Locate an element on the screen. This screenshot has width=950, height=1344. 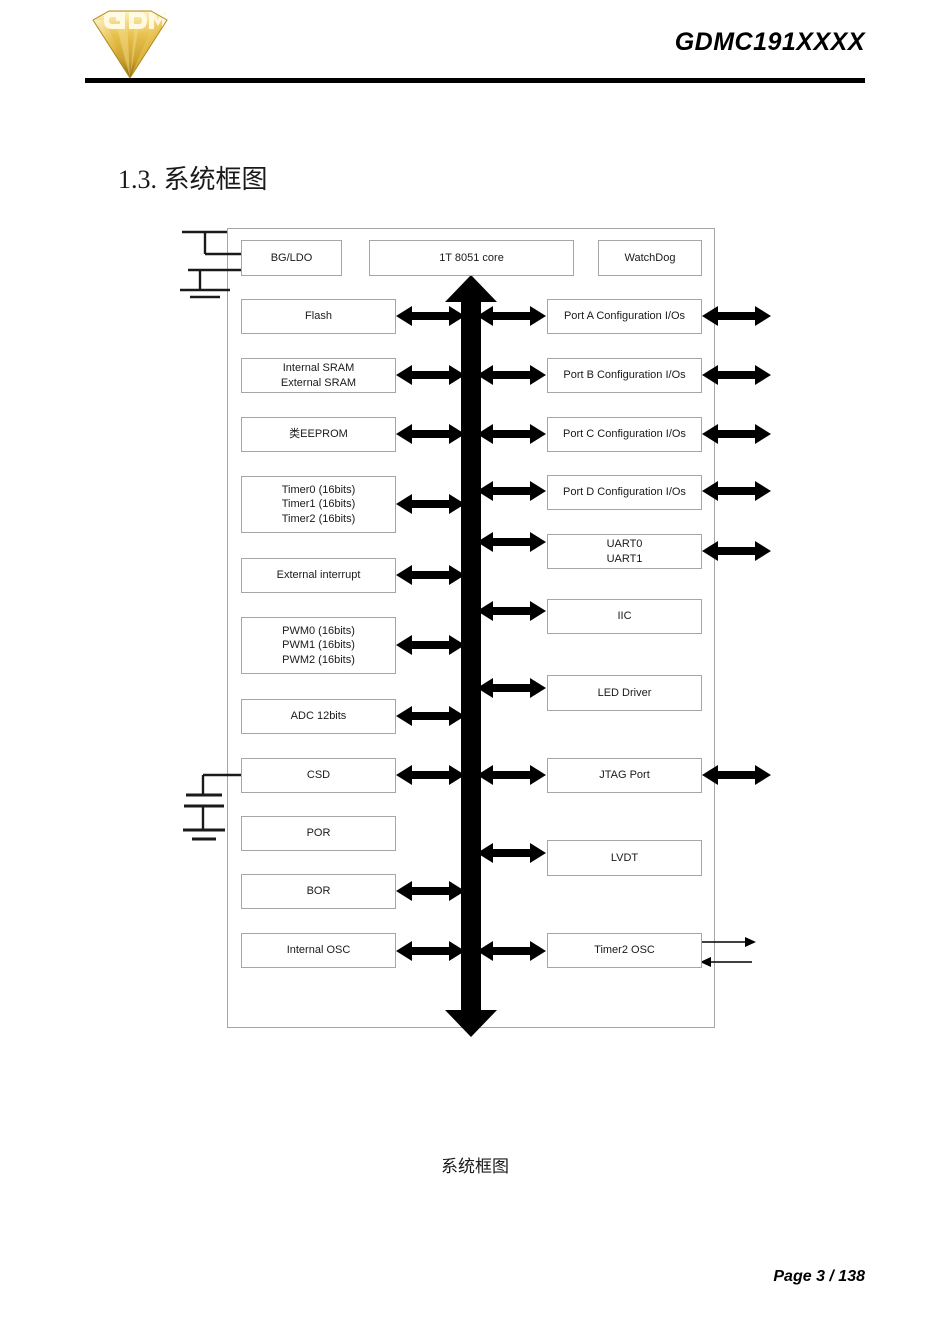
block-label: ADC 12bits is located at coordinates (318, 716).